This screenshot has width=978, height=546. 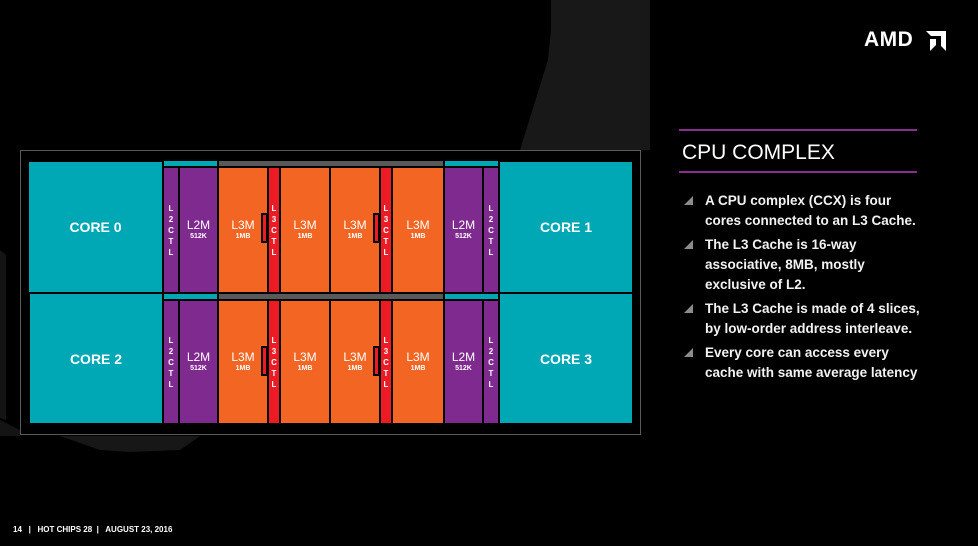 What do you see at coordinates (906, 40) in the screenshot?
I see `amd-logo: AMD` at bounding box center [906, 40].